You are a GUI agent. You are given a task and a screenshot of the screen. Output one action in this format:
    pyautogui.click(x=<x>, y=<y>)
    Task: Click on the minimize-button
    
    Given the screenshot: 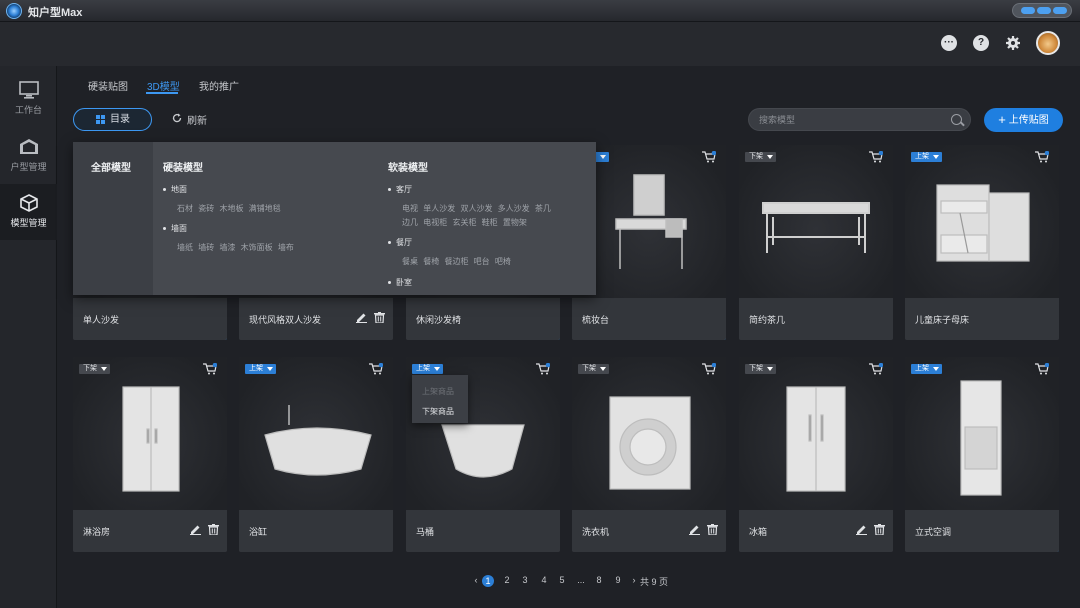 What is the action you would take?
    pyautogui.click(x=1028, y=10)
    